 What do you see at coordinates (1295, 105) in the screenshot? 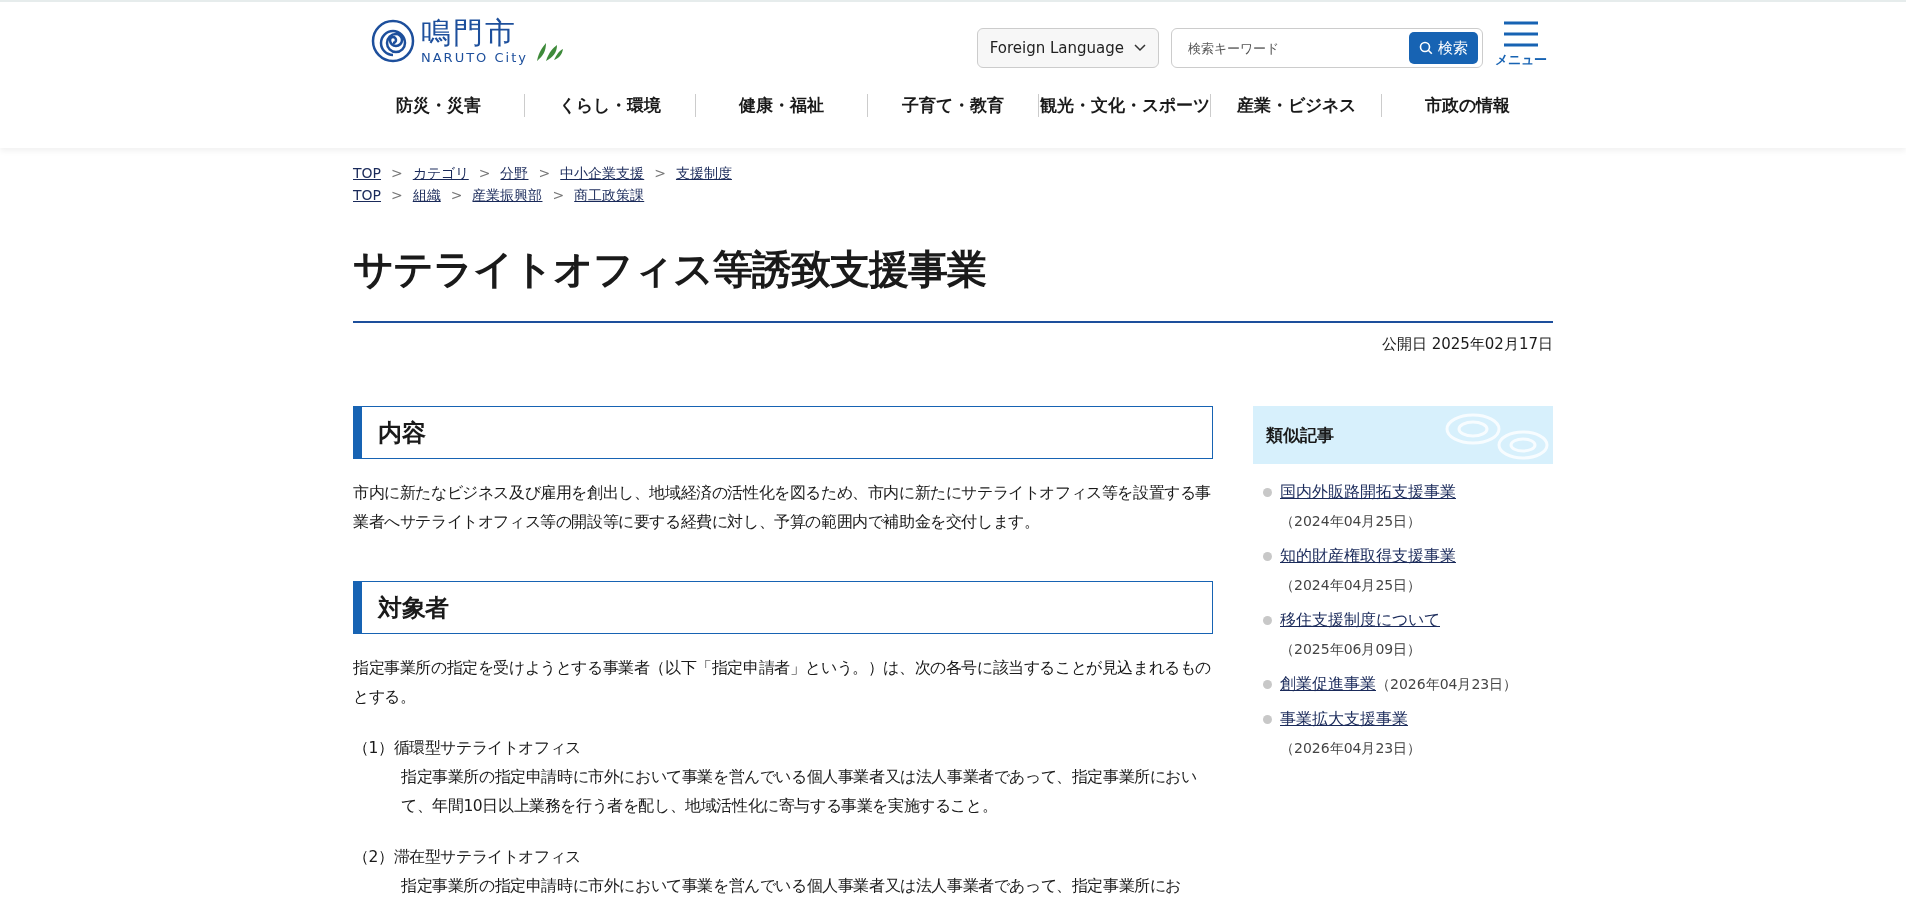
I see `nav-link: 産業・ビジネス` at bounding box center [1295, 105].